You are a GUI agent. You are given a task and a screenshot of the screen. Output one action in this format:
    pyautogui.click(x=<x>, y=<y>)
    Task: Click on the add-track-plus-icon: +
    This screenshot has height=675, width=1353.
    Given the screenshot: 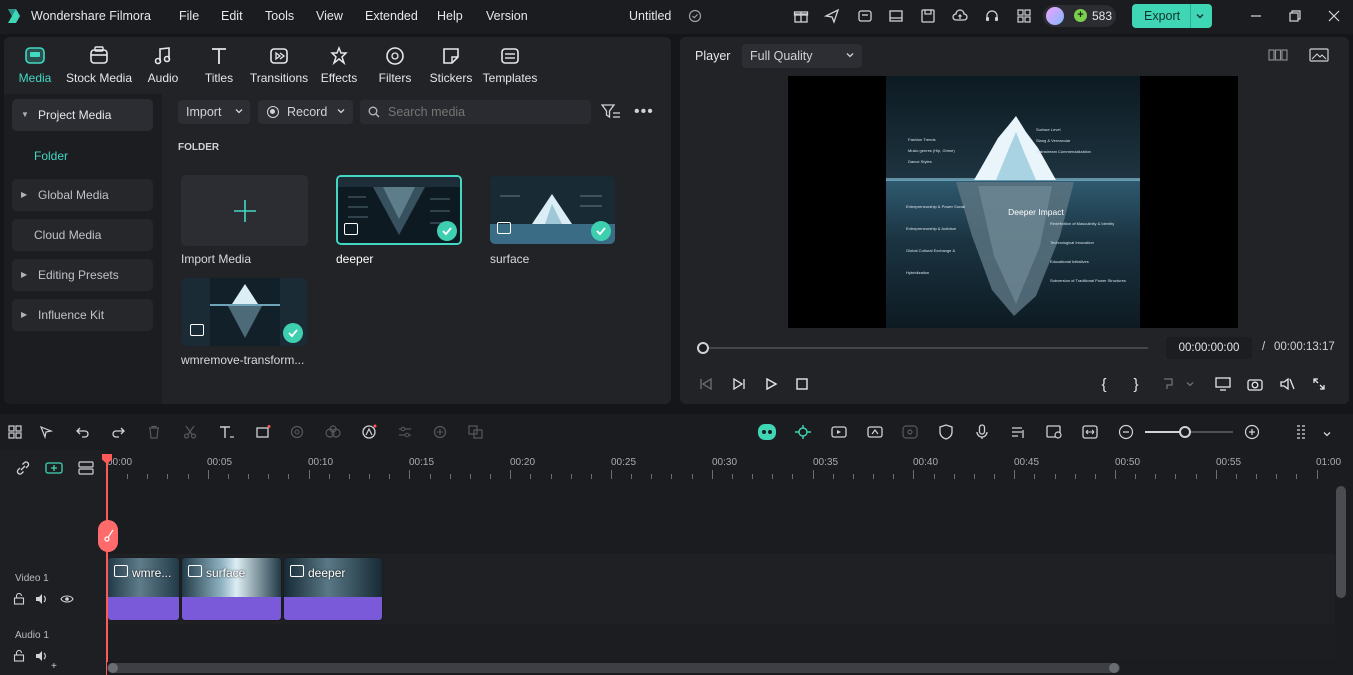 What is the action you would take?
    pyautogui.click(x=54, y=666)
    